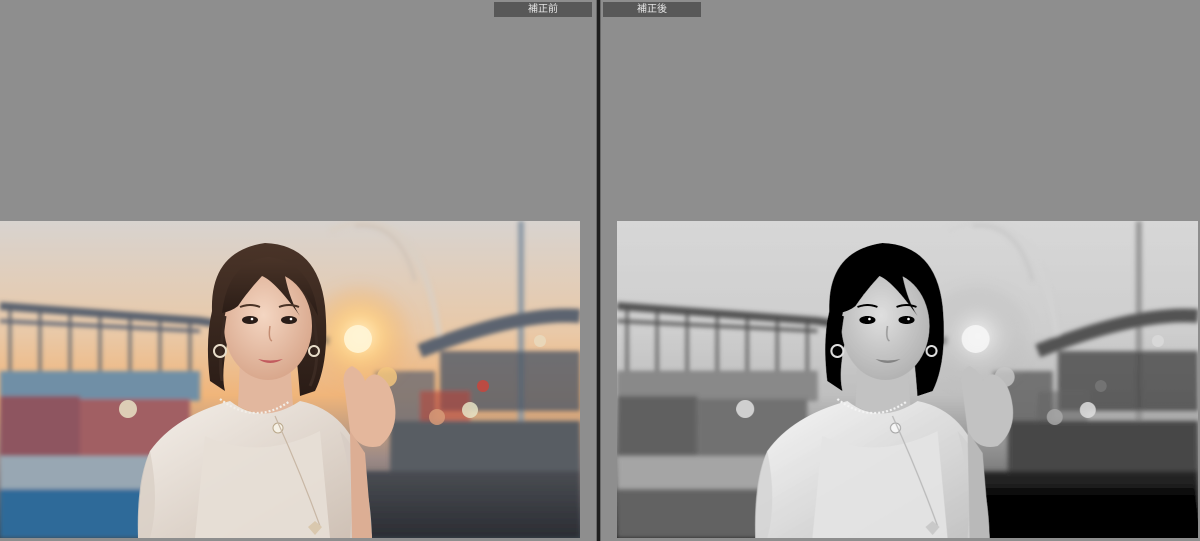 This screenshot has width=1200, height=541. Describe the element at coordinates (652, 9) in the screenshot. I see `after-label: 補正後` at that location.